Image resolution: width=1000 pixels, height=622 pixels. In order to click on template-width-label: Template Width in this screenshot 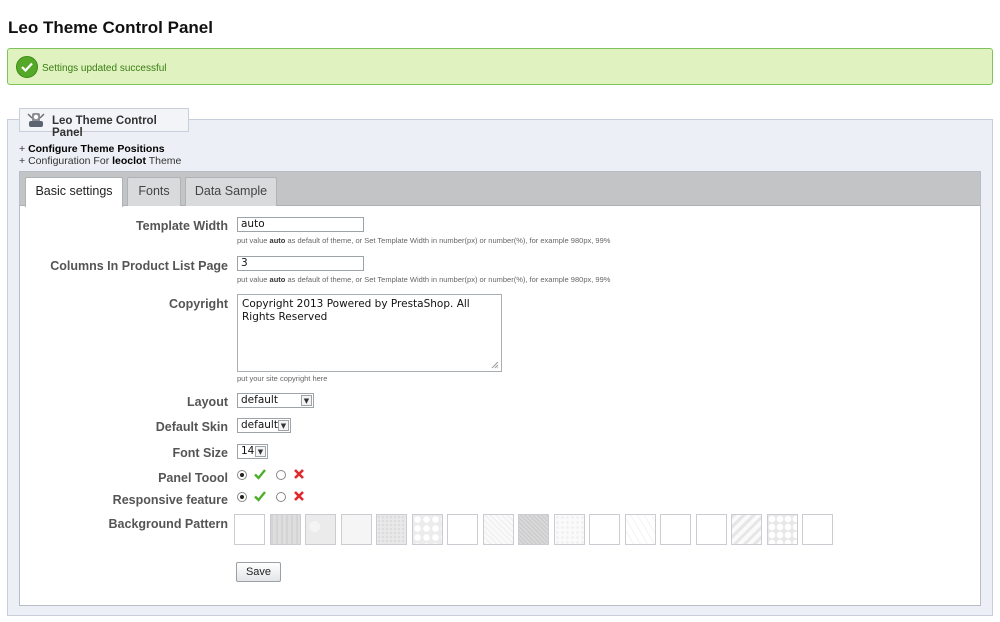, I will do `click(181, 226)`.